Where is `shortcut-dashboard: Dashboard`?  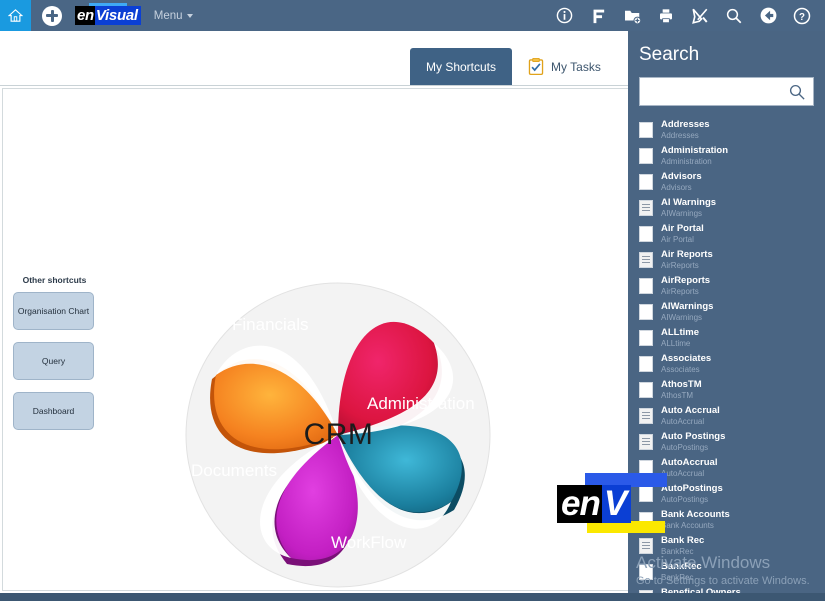
shortcut-dashboard: Dashboard is located at coordinates (53, 411).